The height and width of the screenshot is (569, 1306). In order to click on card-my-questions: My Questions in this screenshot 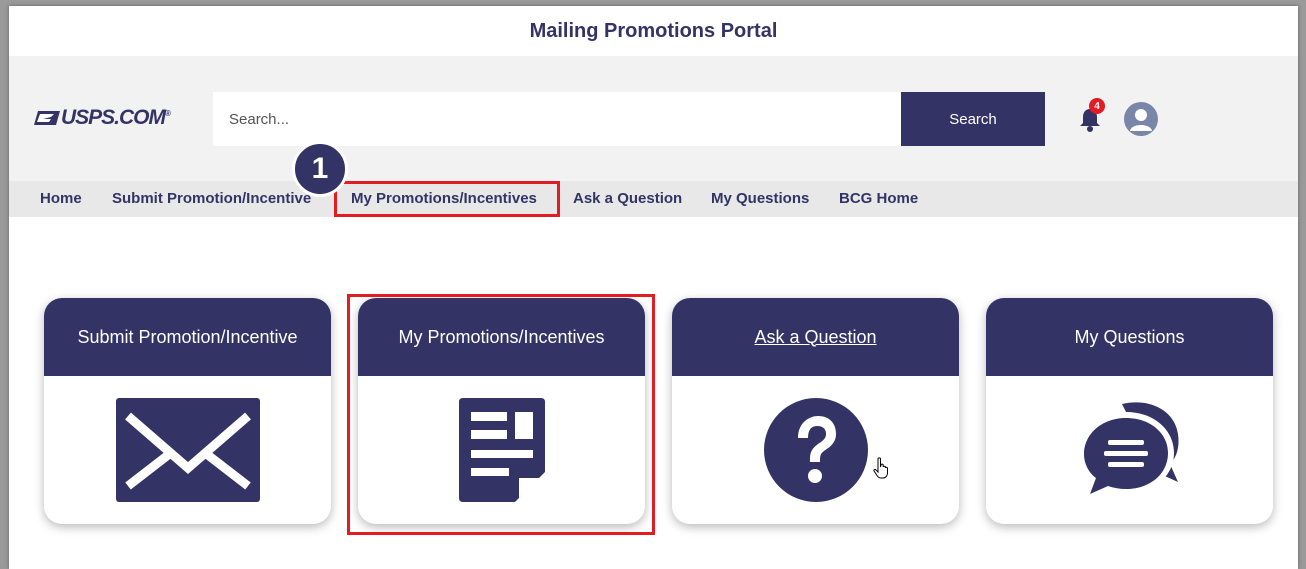, I will do `click(1129, 411)`.